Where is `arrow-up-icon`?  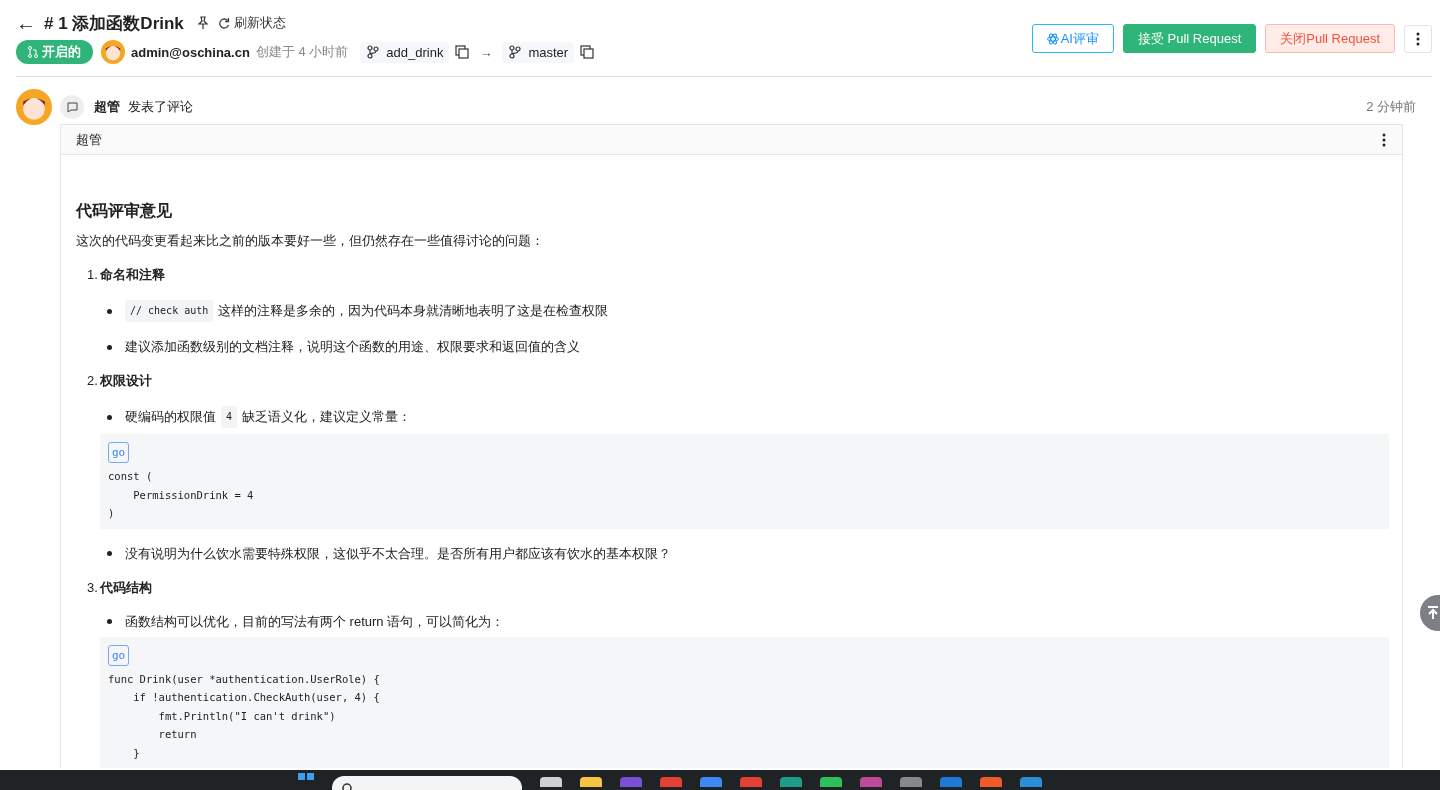
arrow-up-icon is located at coordinates (1433, 613).